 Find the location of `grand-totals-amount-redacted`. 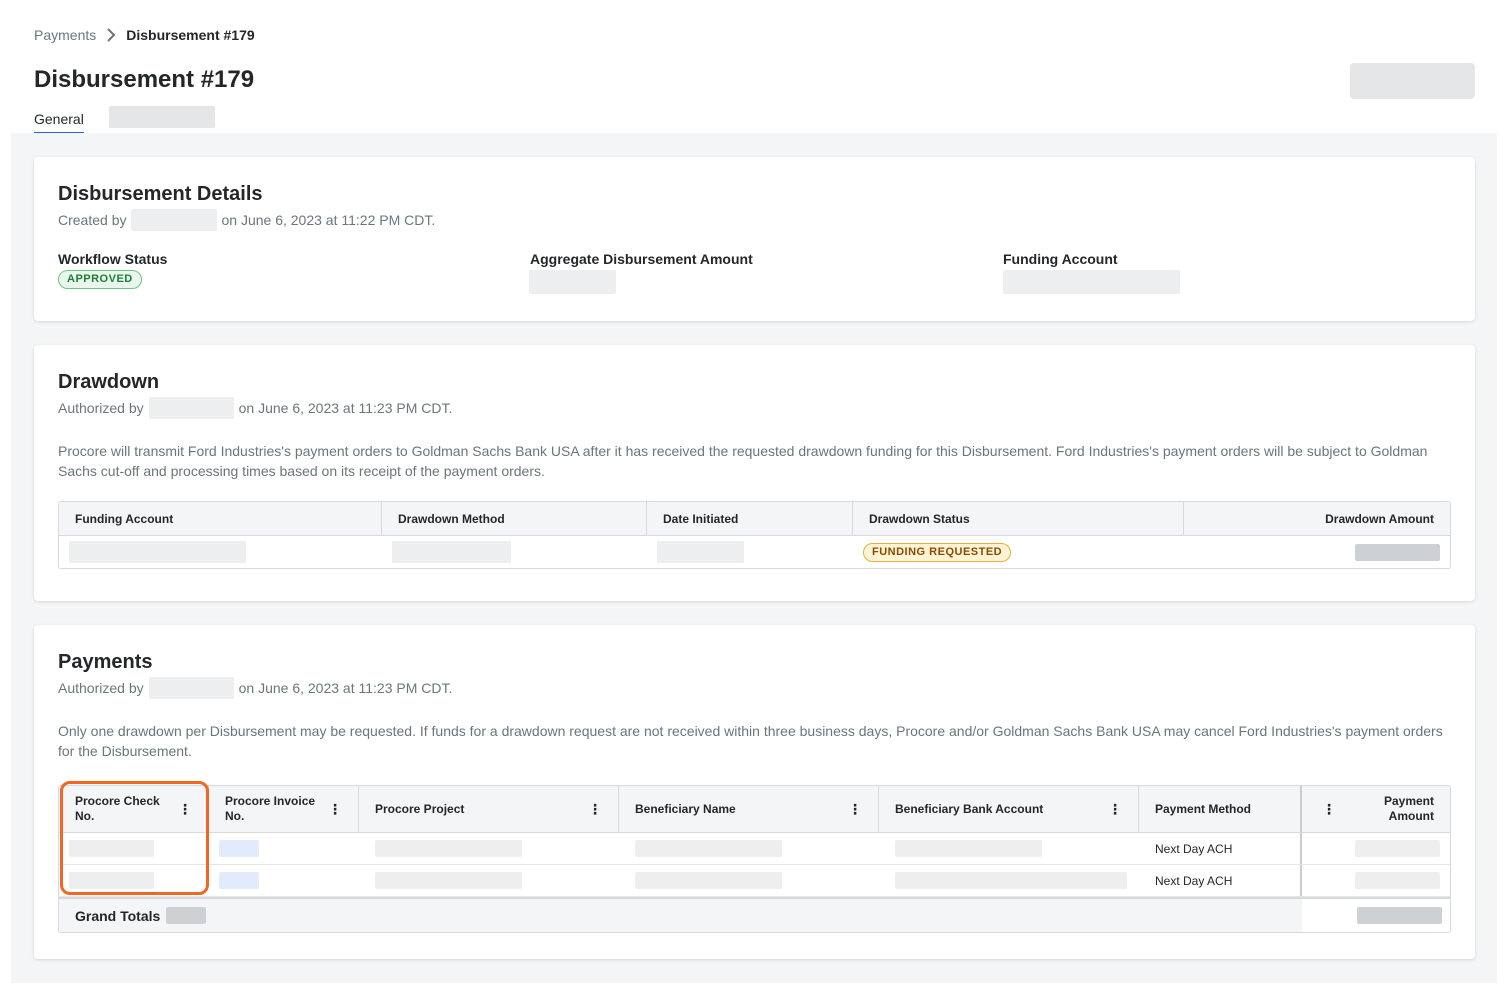

grand-totals-amount-redacted is located at coordinates (1399, 915).